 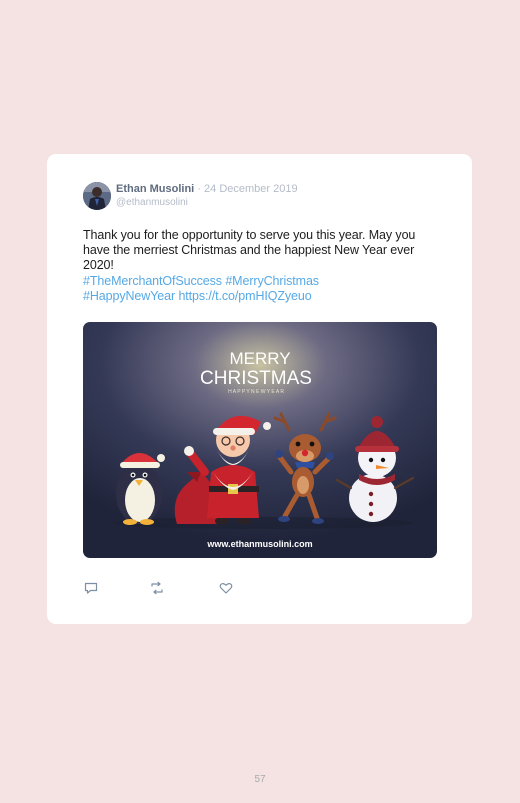 I want to click on hashtag-link: #MerryChristmas, so click(x=272, y=281).